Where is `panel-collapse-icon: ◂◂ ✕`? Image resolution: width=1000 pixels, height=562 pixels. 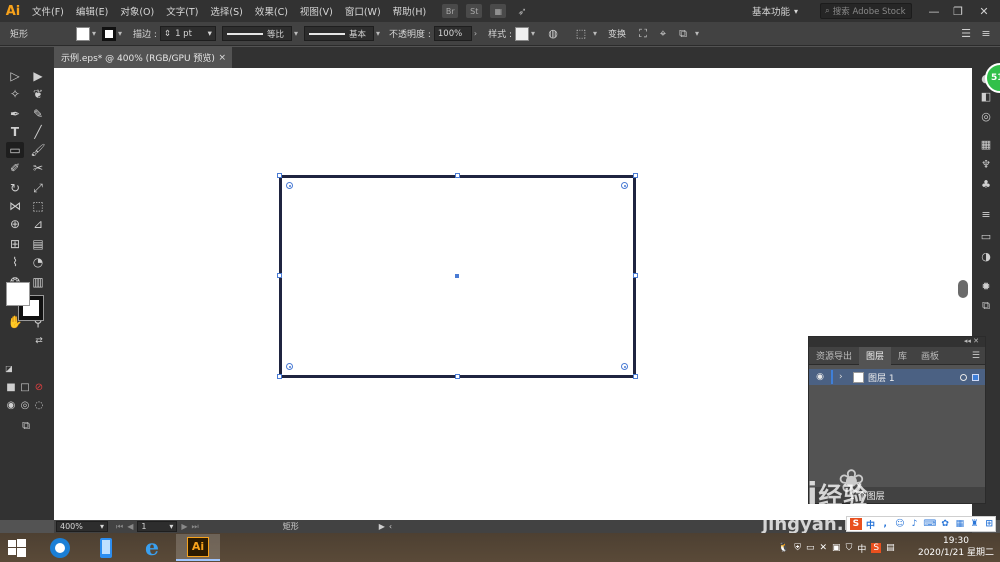 panel-collapse-icon: ◂◂ ✕ is located at coordinates (897, 342).